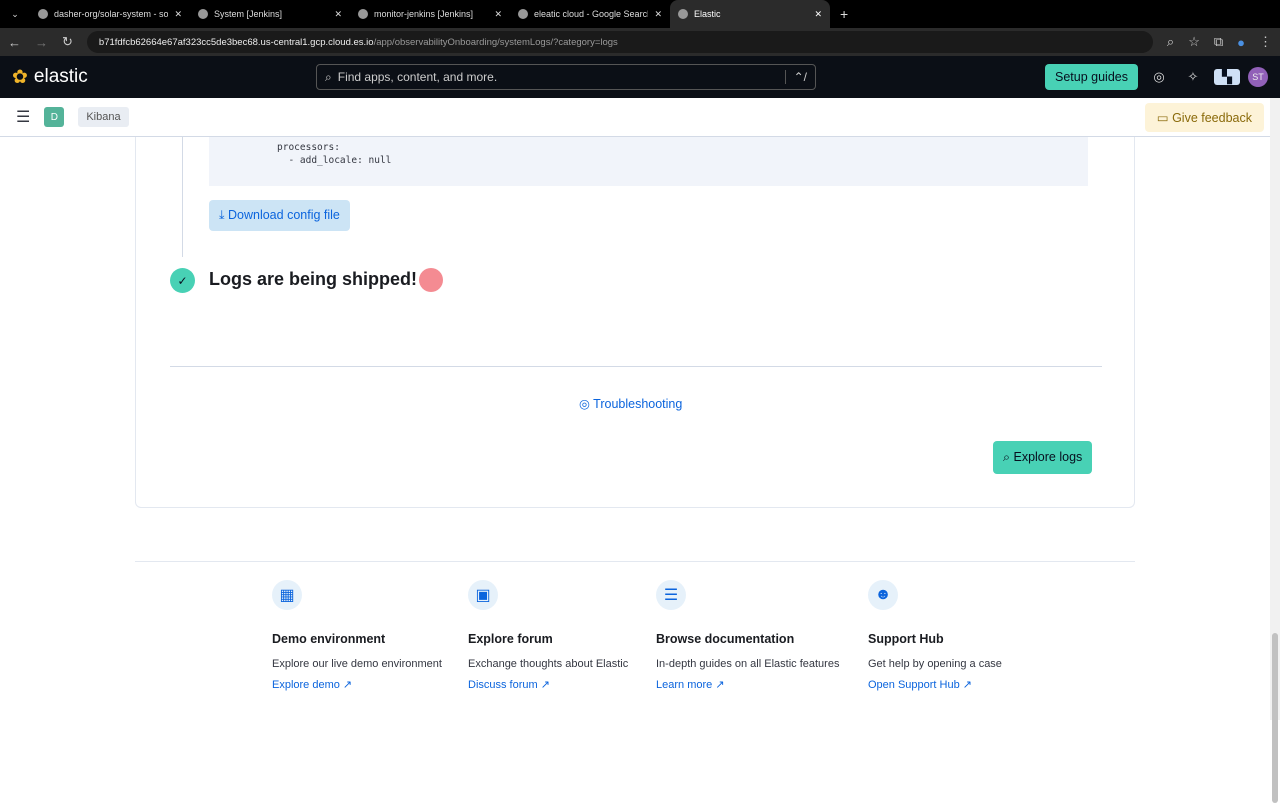 This screenshot has height=803, width=1280. What do you see at coordinates (844, 14) in the screenshot?
I see `new-tab-icon: +` at bounding box center [844, 14].